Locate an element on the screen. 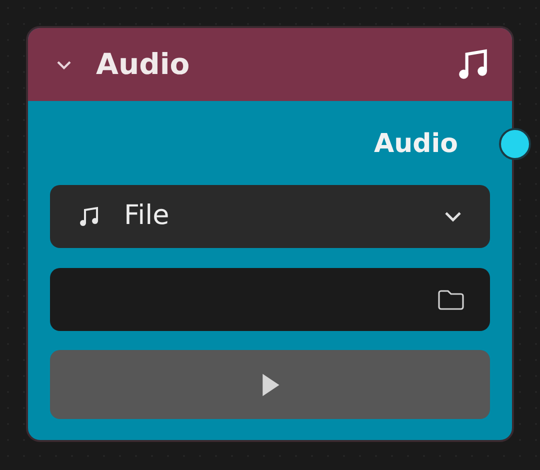 This screenshot has width=540, height=470. play-icon is located at coordinates (270, 384).